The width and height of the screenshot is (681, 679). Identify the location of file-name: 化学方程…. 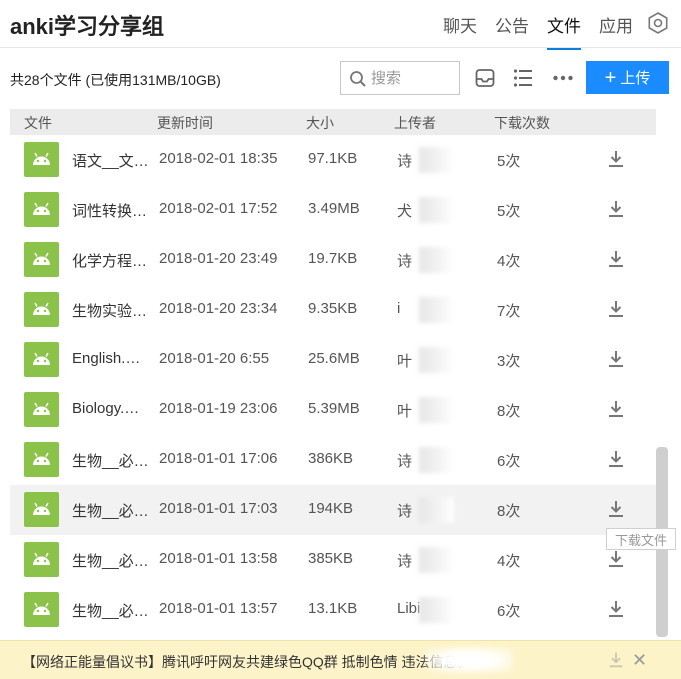
(112, 260).